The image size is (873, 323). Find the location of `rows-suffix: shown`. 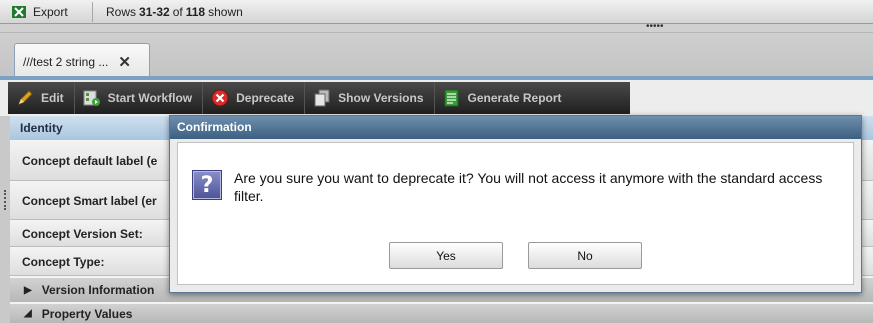

rows-suffix: shown is located at coordinates (225, 12).